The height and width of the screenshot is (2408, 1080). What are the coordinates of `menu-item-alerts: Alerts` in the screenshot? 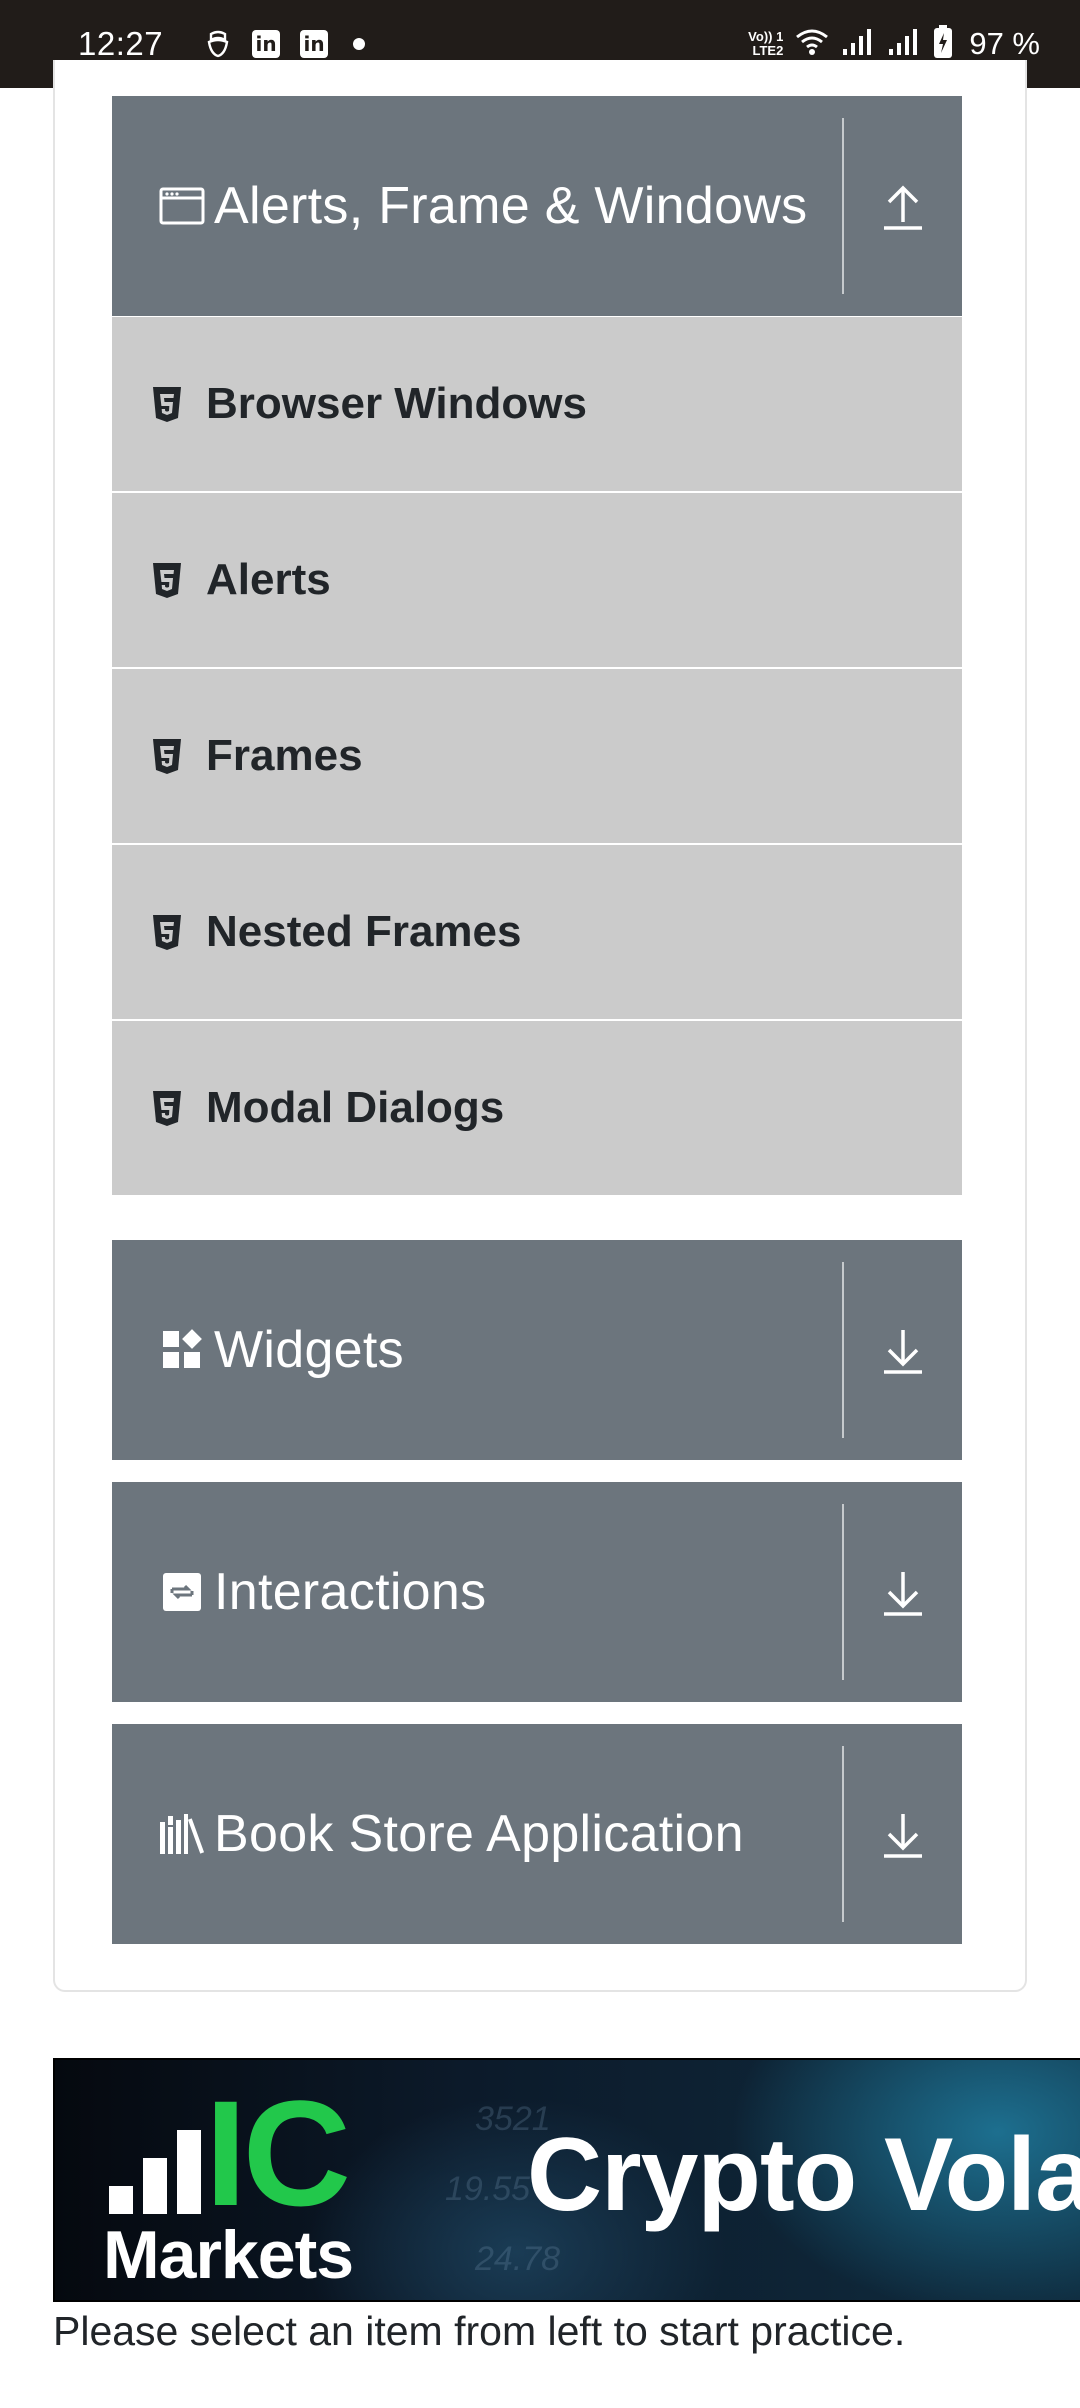 It's located at (537, 580).